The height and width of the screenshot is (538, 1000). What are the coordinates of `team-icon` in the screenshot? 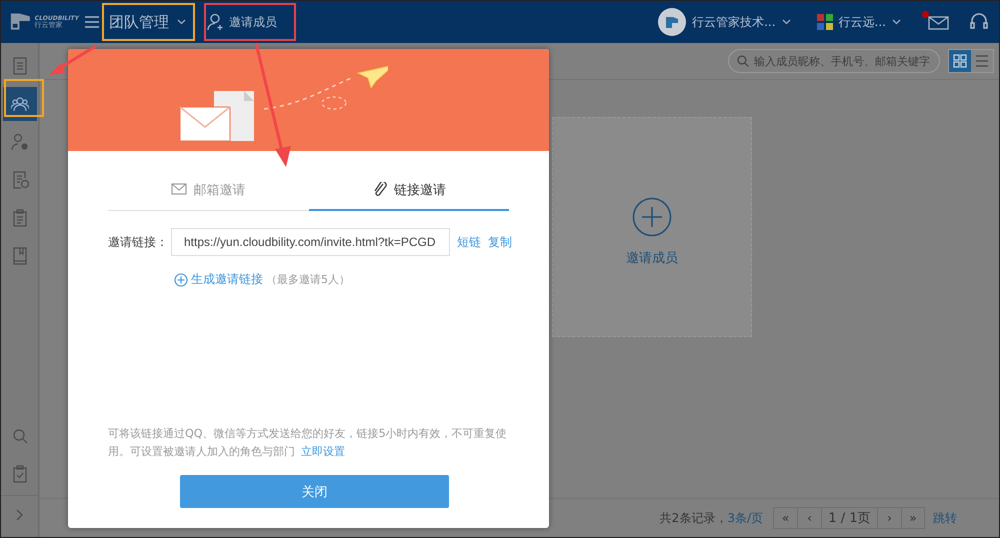 It's located at (19, 104).